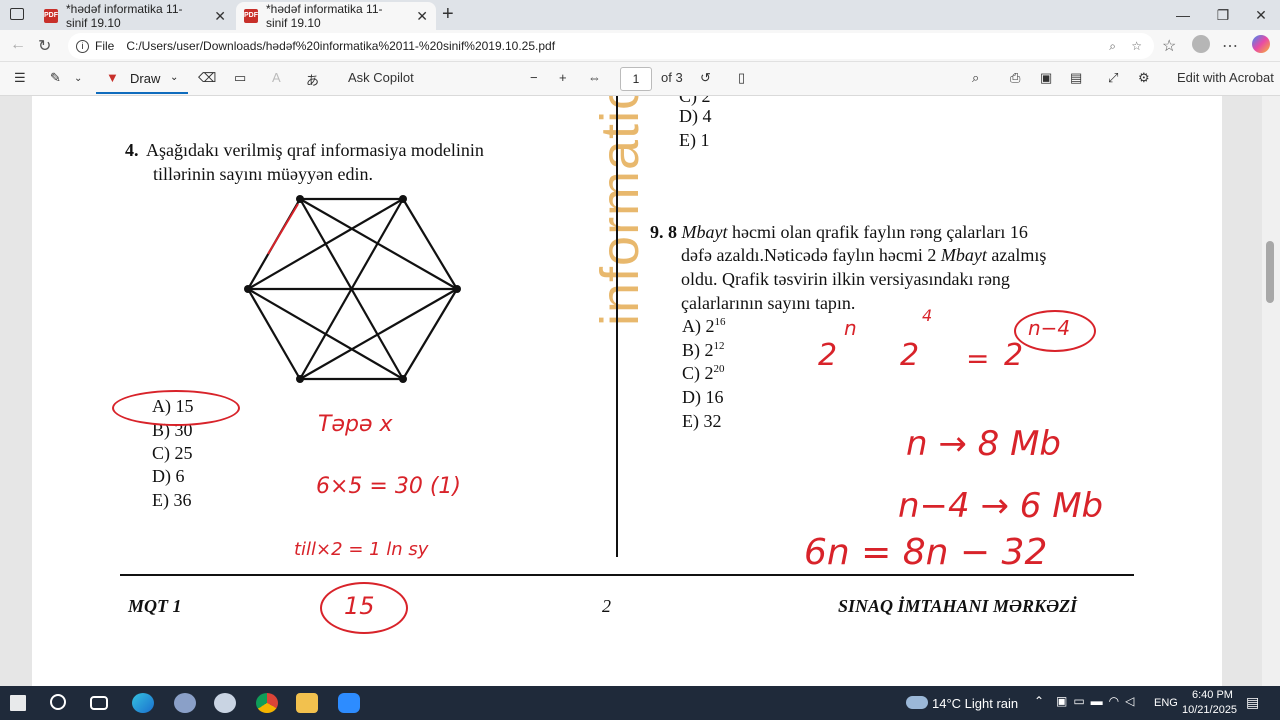 The height and width of the screenshot is (720, 1280). I want to click on option-label: A) 2, so click(698, 326).